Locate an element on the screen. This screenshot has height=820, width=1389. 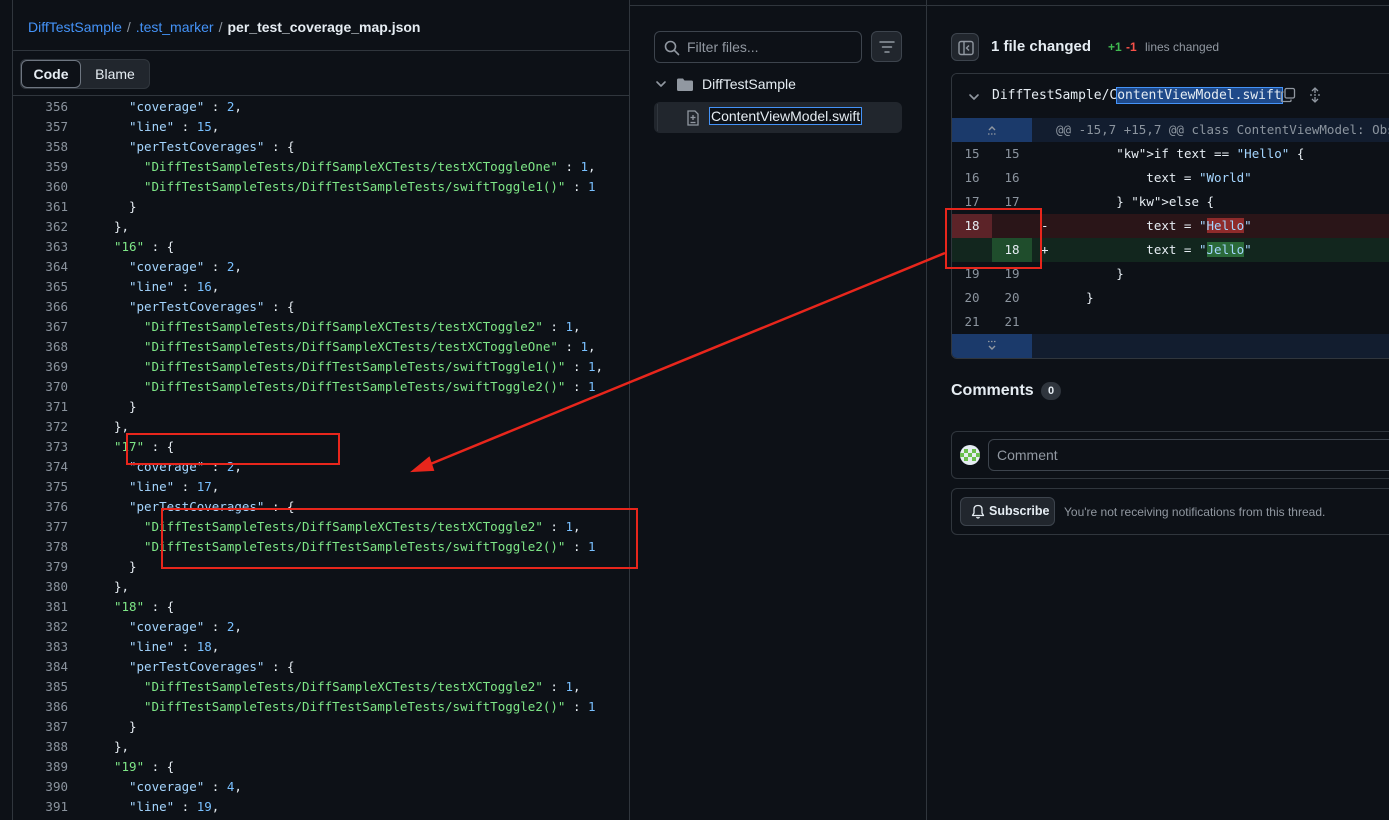
expand-down-icon is located at coordinates (992, 346).